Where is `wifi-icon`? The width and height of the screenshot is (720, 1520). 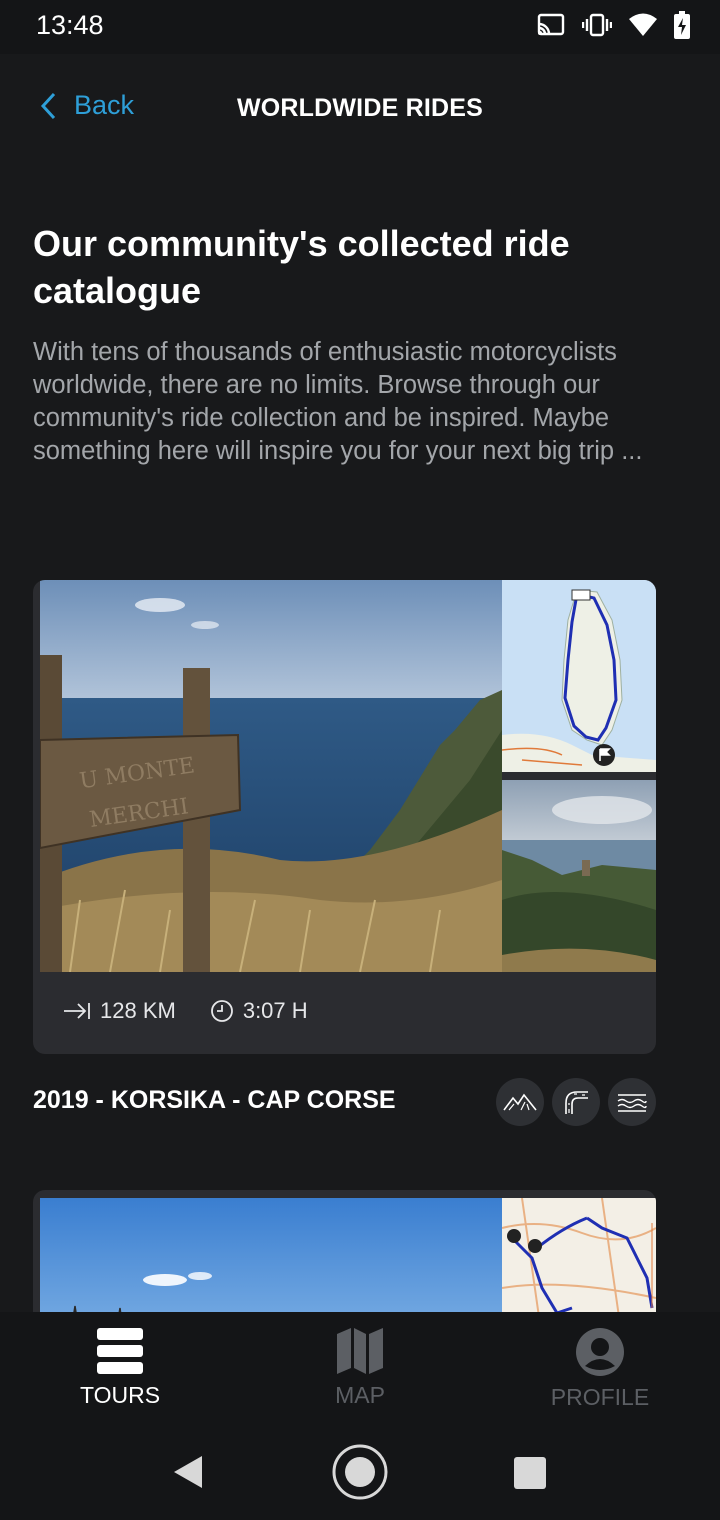 wifi-icon is located at coordinates (643, 24).